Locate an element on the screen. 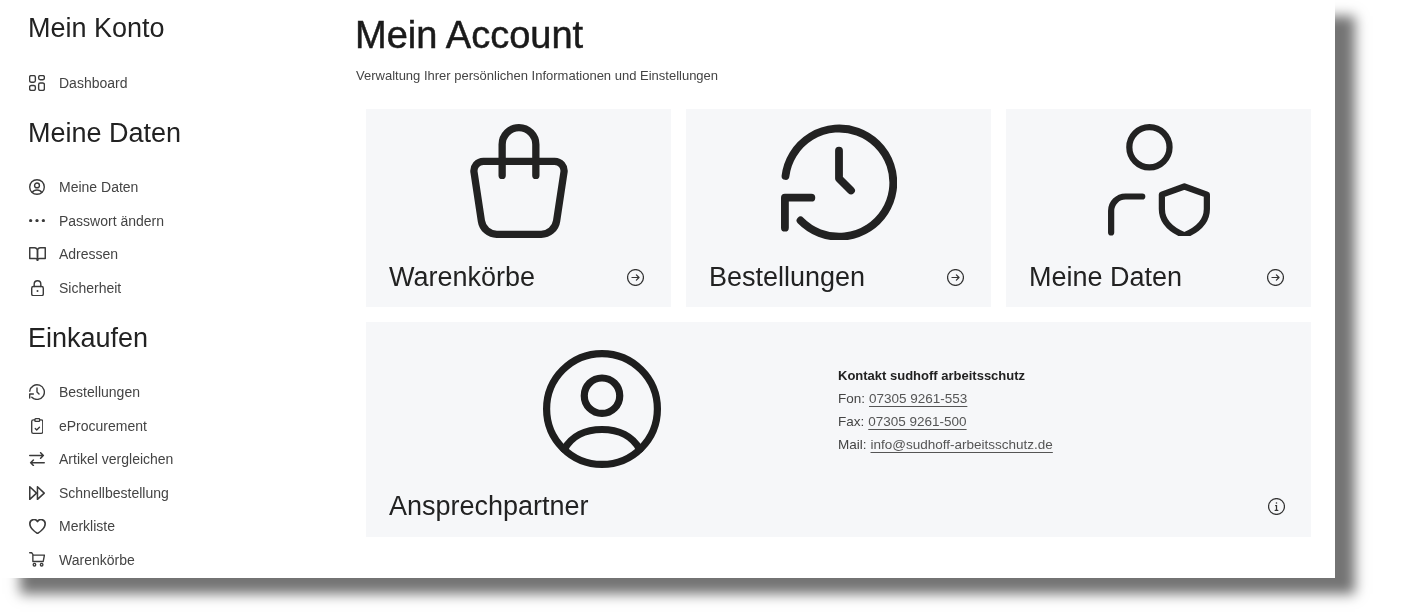 The height and width of the screenshot is (612, 1410). page-title: Mein Account is located at coordinates (470, 35).